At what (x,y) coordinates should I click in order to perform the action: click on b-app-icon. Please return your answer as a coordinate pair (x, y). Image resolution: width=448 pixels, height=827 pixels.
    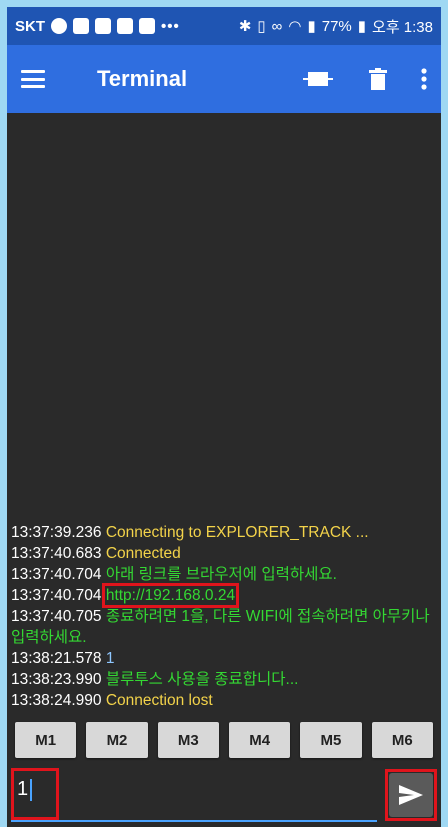
    Looking at the image, I should click on (81, 26).